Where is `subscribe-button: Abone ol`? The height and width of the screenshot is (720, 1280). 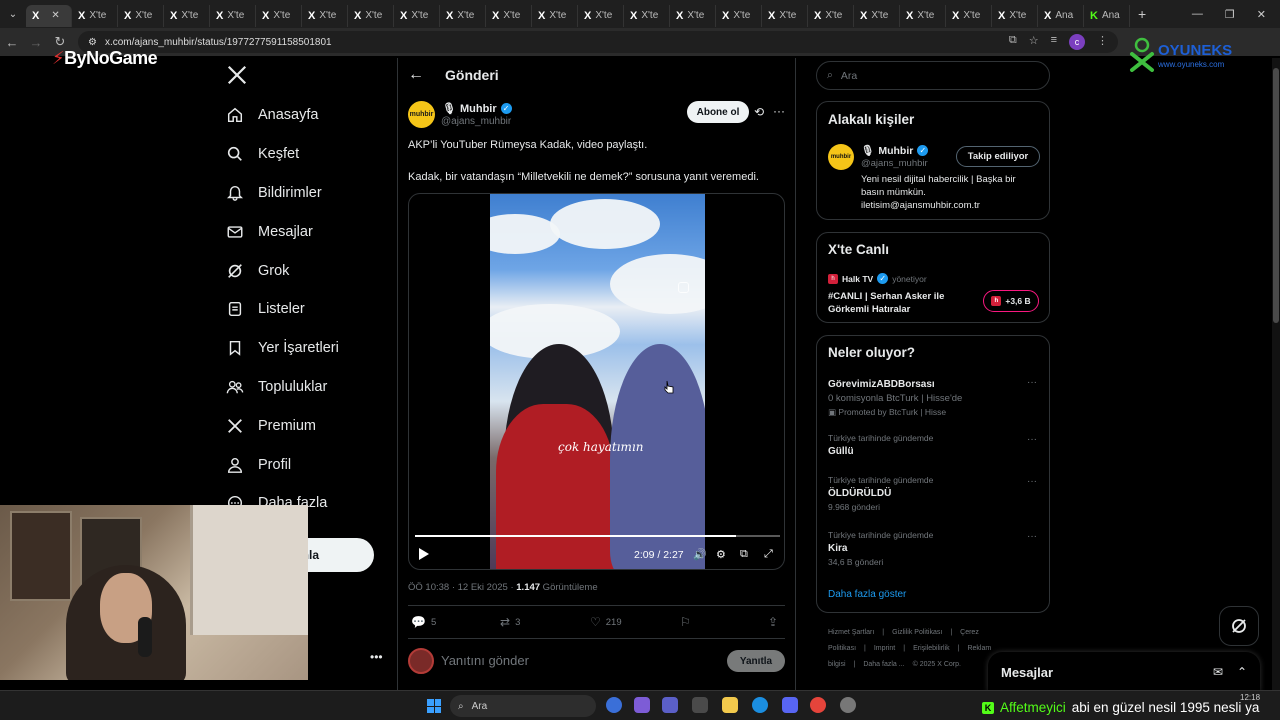 subscribe-button: Abone ol is located at coordinates (718, 112).